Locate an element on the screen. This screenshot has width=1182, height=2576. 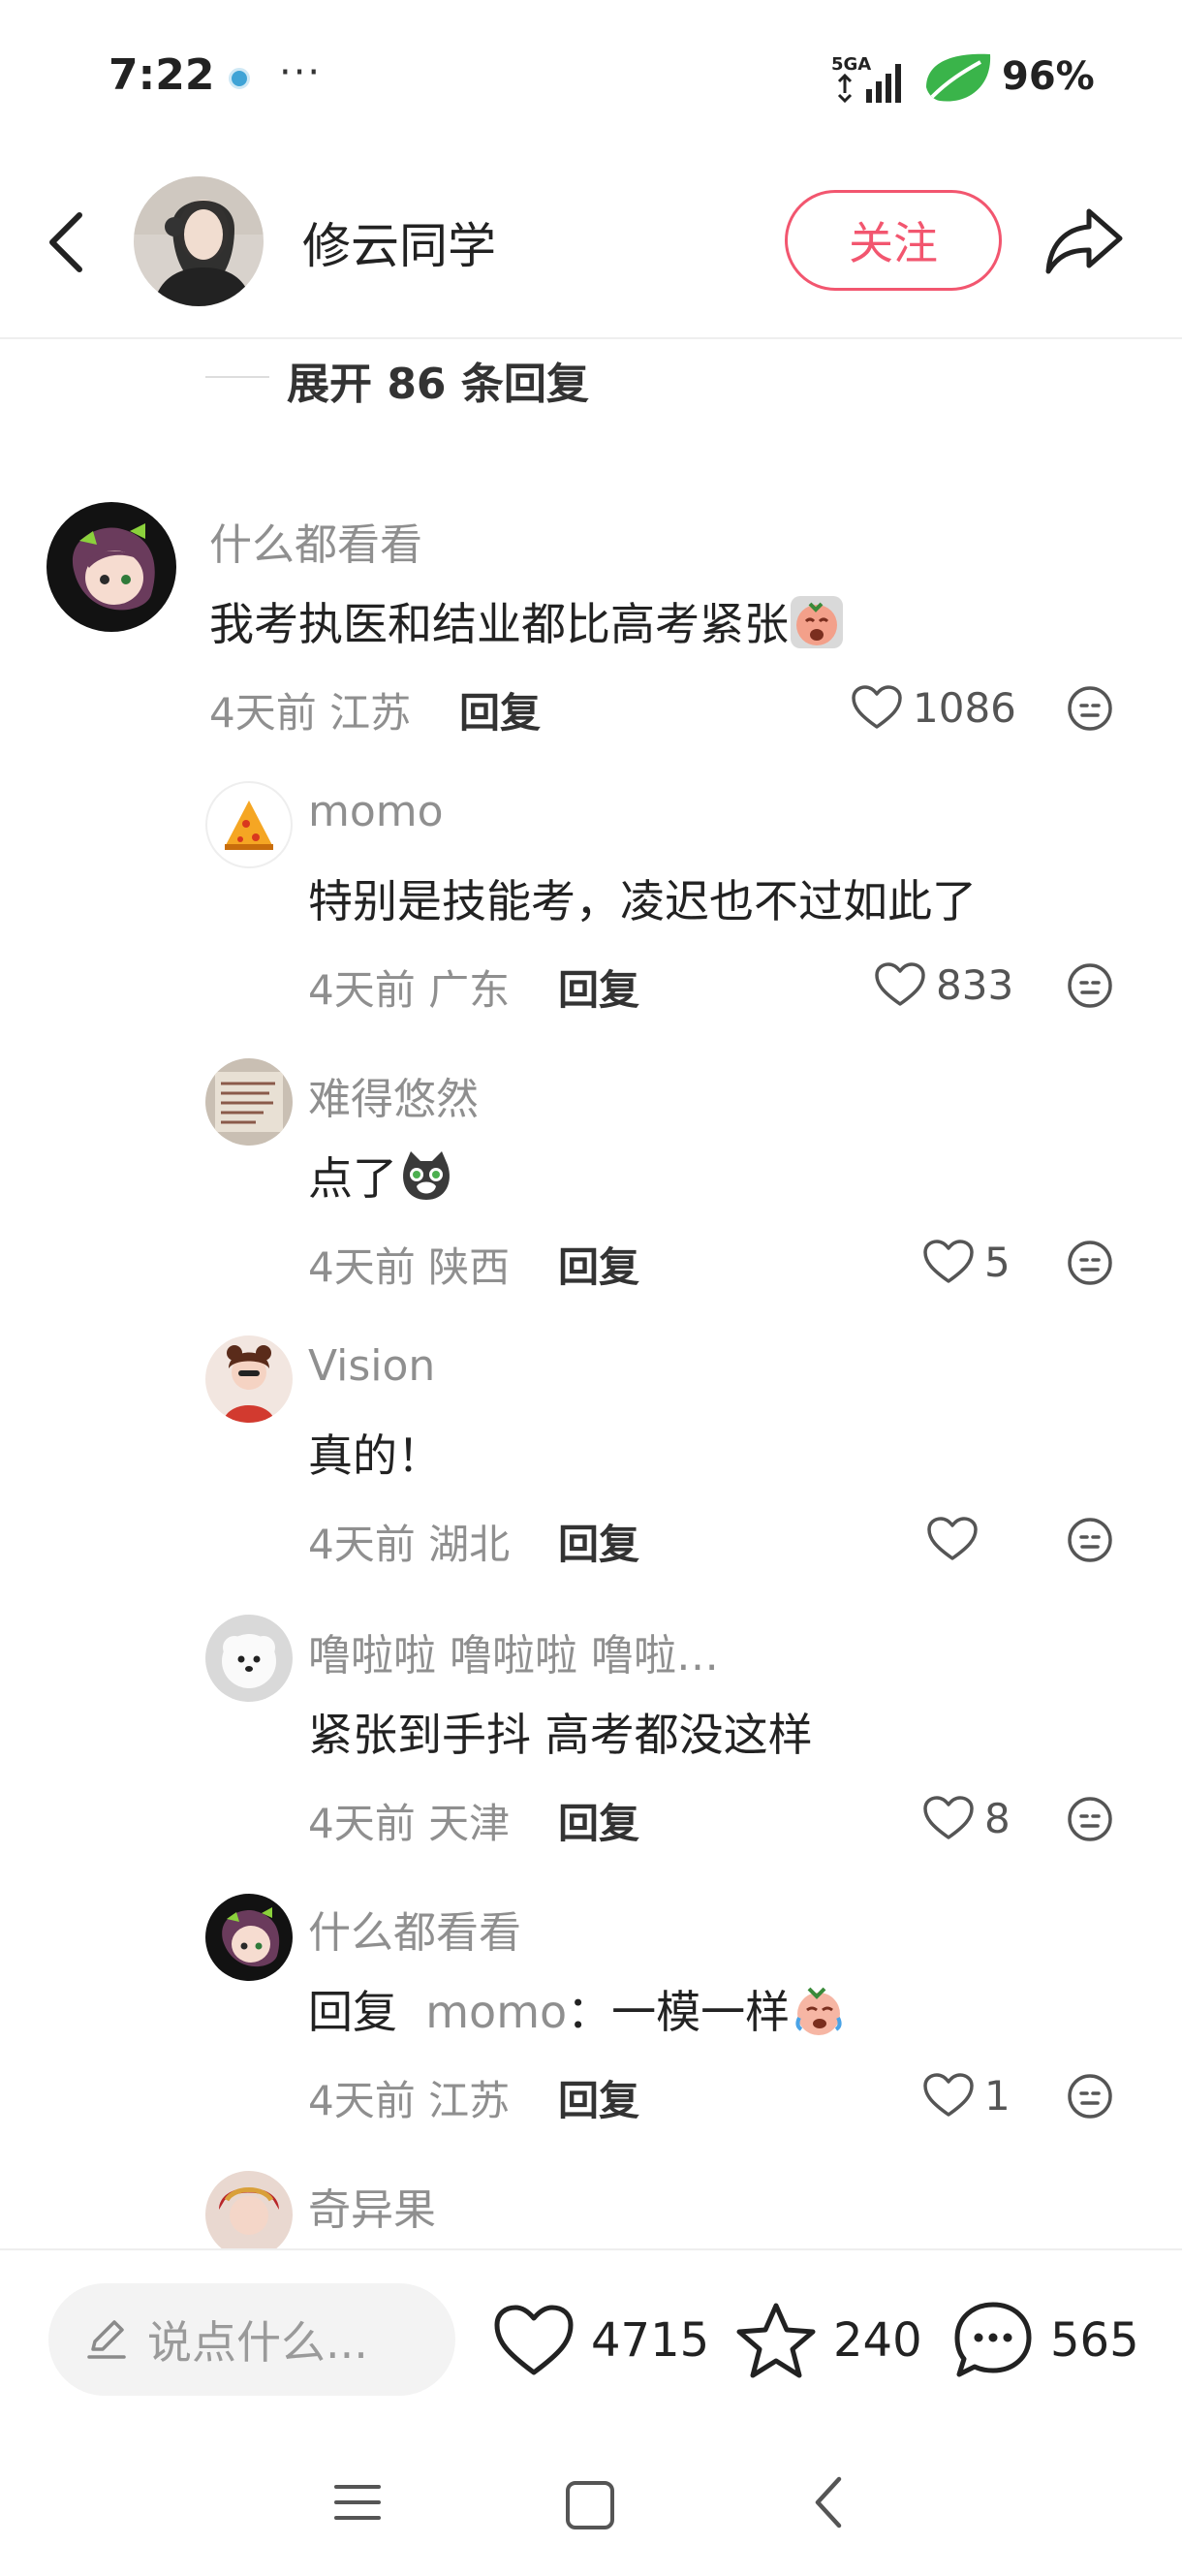
nav-home-button is located at coordinates (590, 2507).